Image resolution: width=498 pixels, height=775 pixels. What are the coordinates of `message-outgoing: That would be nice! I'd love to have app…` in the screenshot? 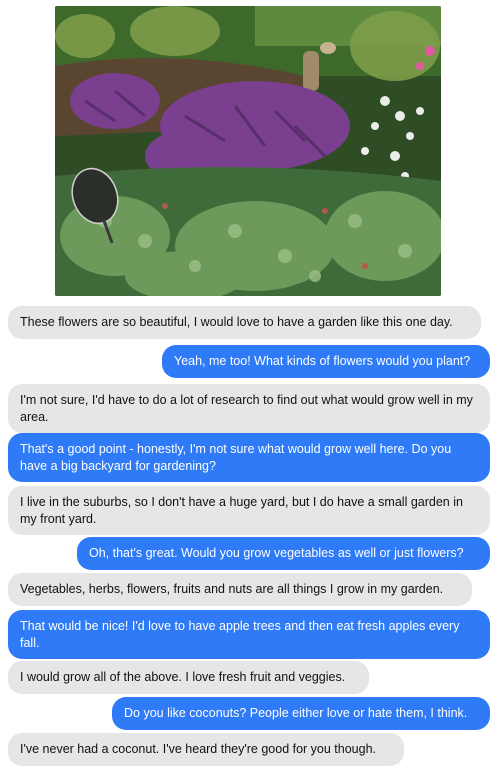 It's located at (249, 634).